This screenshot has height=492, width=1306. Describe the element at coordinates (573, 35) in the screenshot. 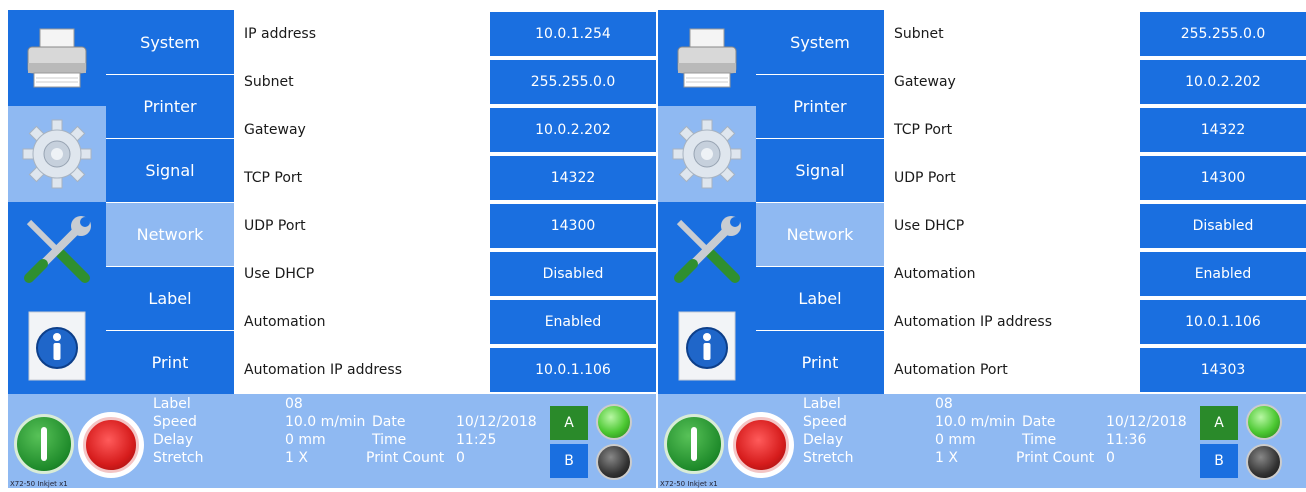

I see `setting-value-button: 10.0.1.254` at that location.